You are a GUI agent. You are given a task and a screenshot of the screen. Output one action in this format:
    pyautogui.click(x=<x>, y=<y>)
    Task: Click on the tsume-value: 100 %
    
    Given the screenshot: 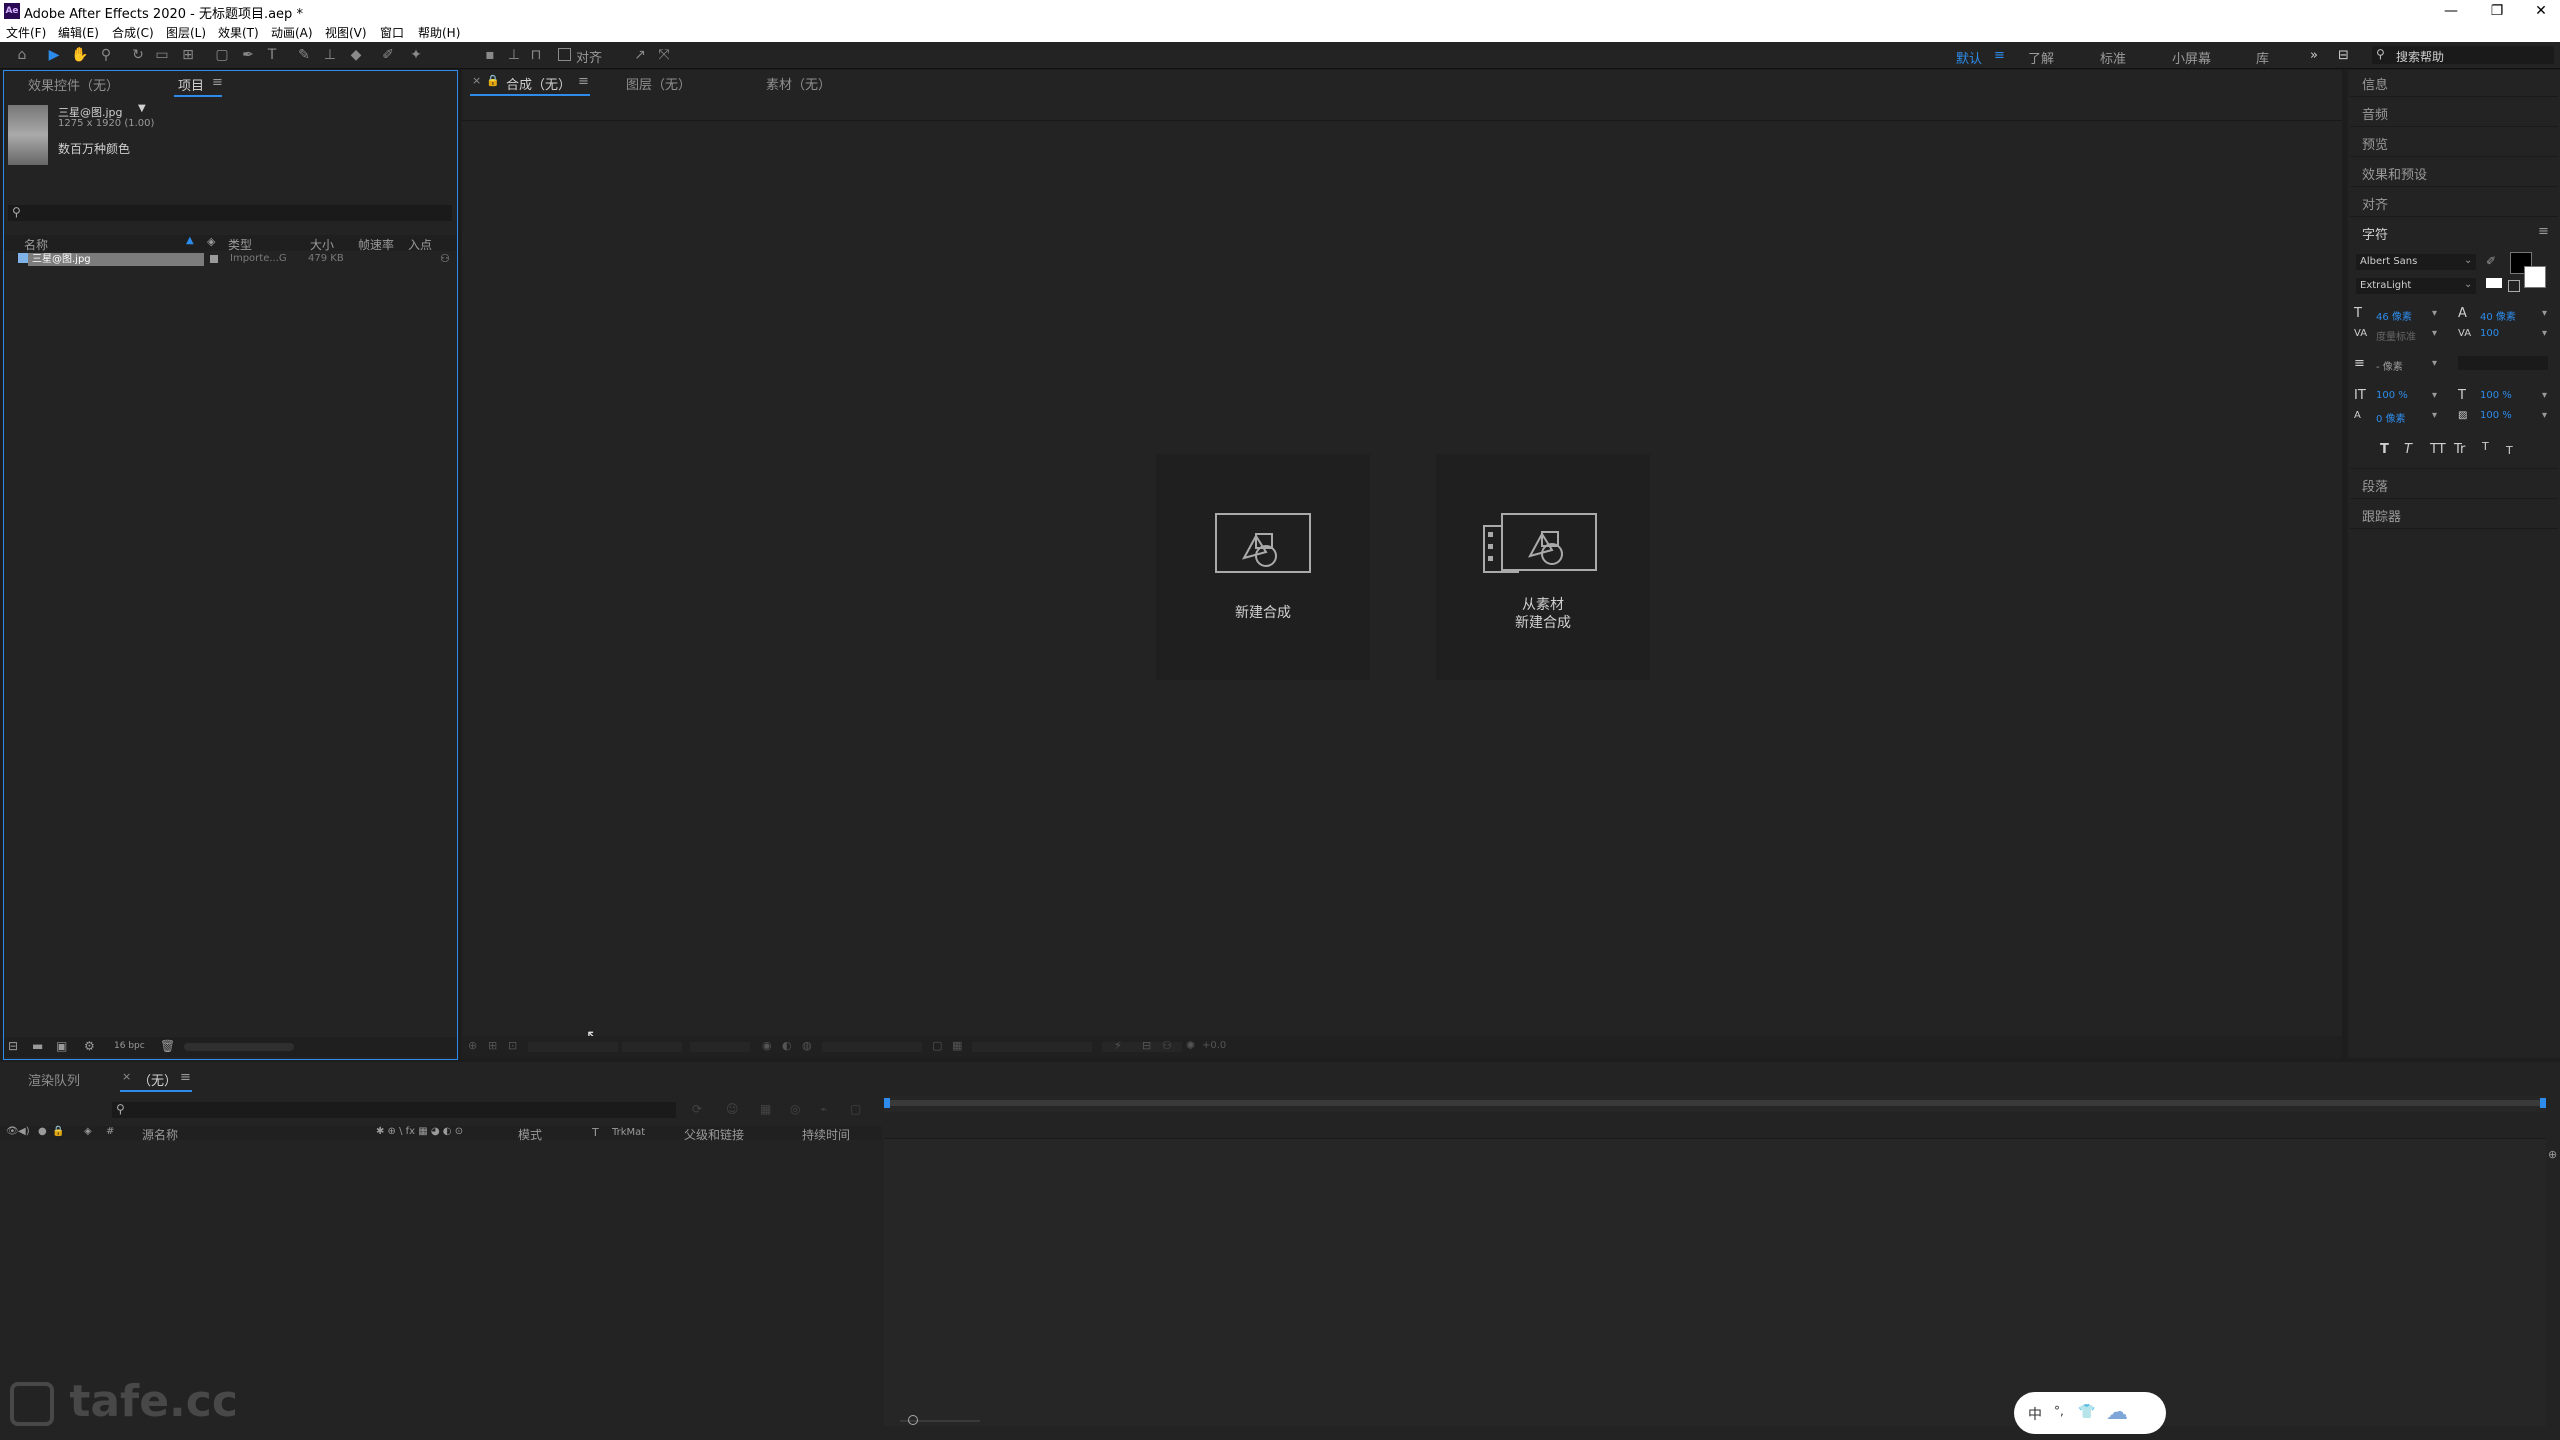 What is the action you would take?
    pyautogui.click(x=2496, y=415)
    